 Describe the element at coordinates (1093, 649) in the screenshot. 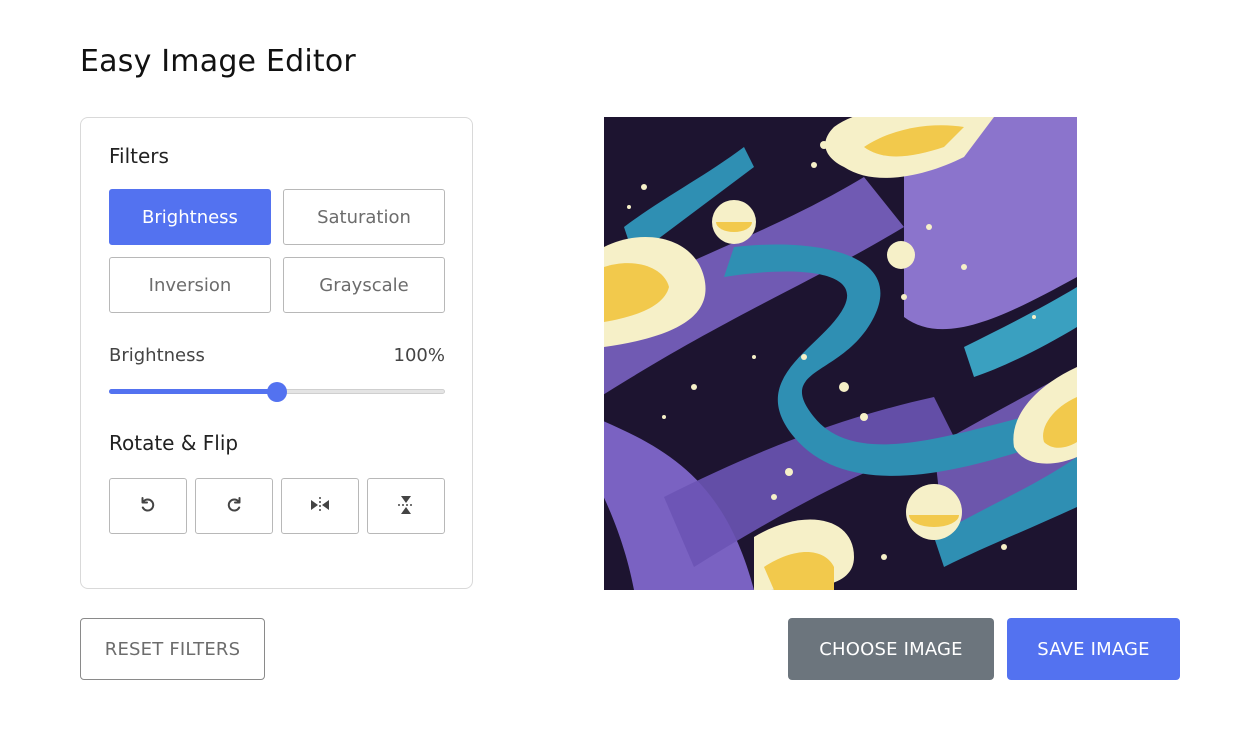

I see `save-image-button: SAVE IMAGE` at that location.